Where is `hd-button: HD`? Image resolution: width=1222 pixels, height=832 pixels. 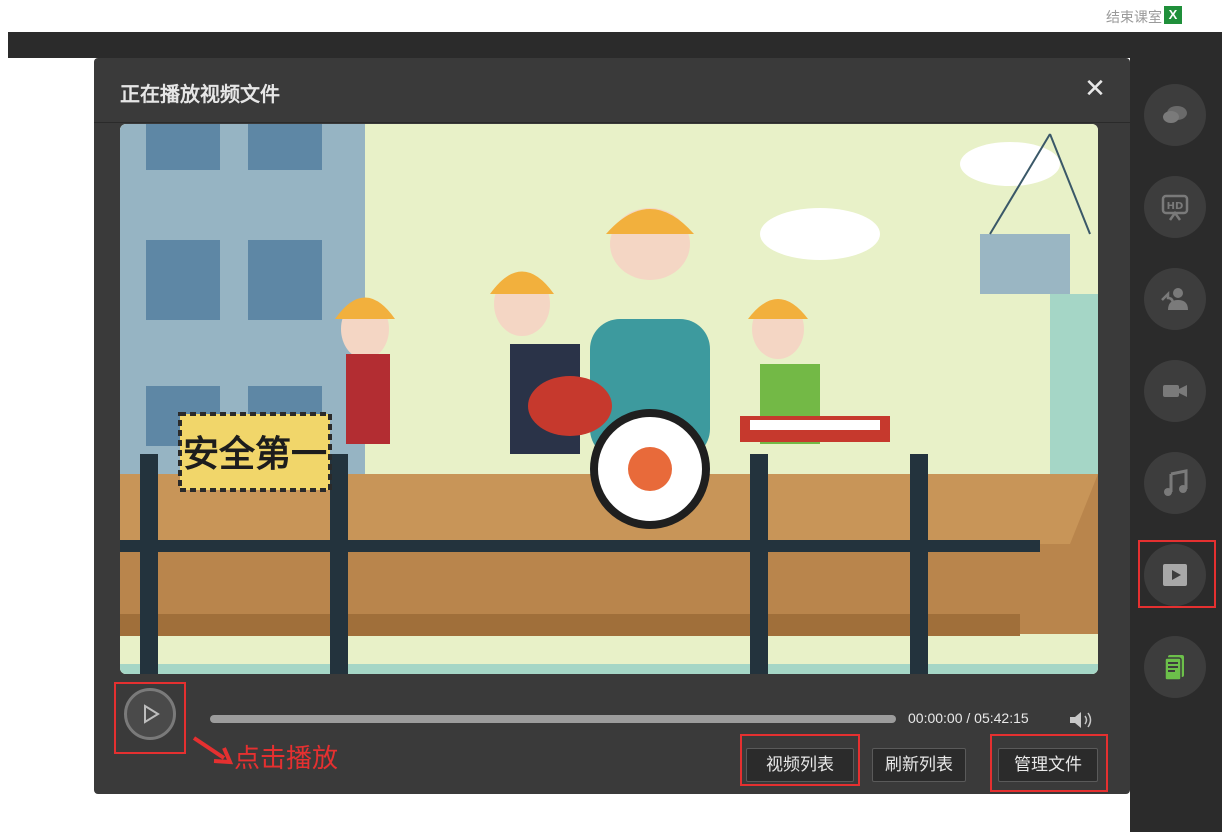 hd-button: HD is located at coordinates (1175, 207).